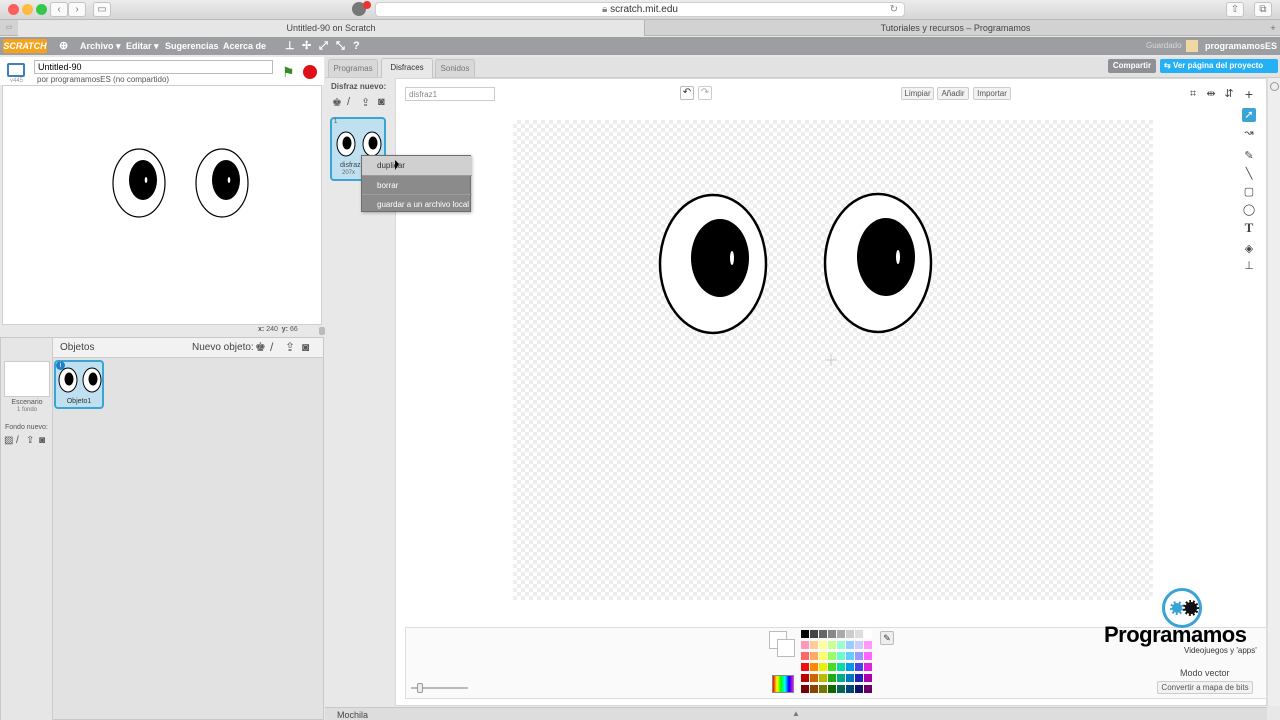 Image resolution: width=1280 pixels, height=720 pixels. What do you see at coordinates (323, 46) in the screenshot?
I see `grow-icon: ⤢` at bounding box center [323, 46].